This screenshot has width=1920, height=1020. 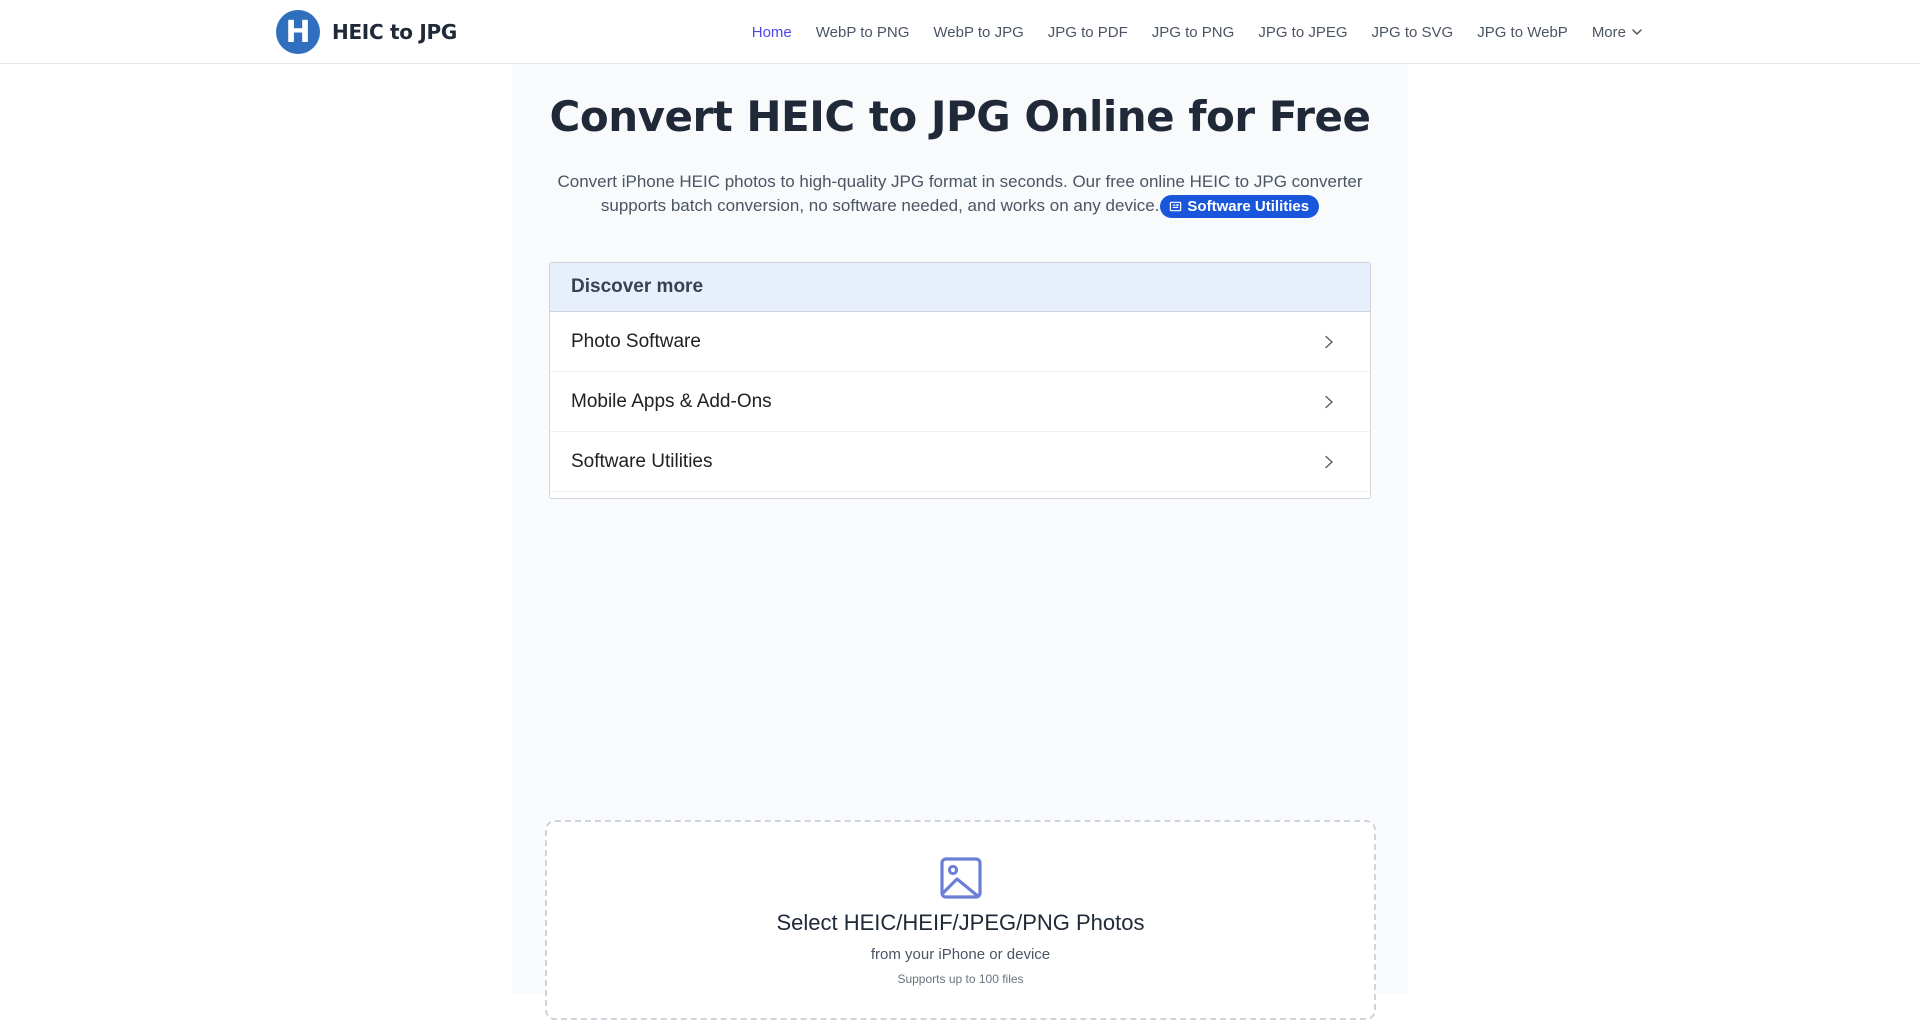 I want to click on site-logo: H HEIC to JPG, so click(x=366, y=32).